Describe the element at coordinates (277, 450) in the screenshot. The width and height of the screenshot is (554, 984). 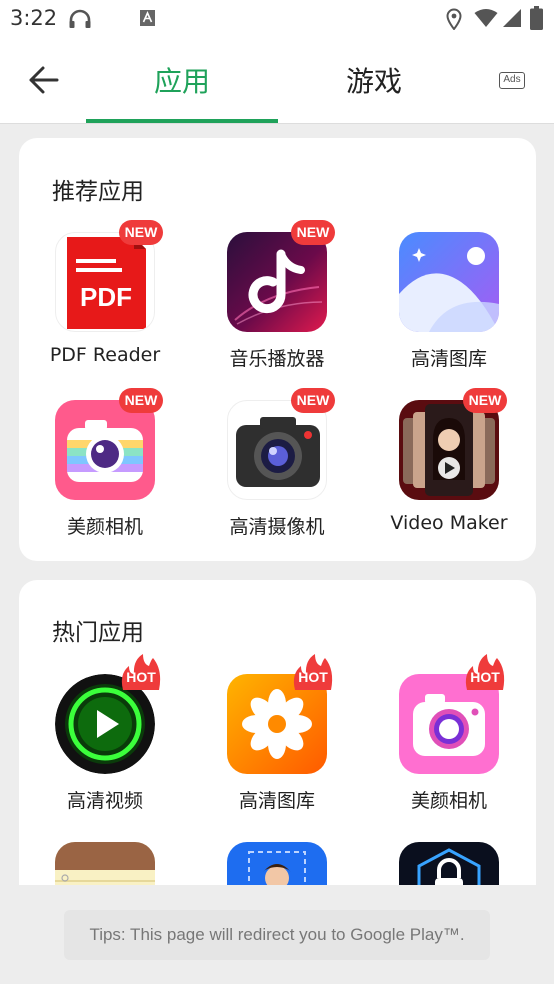
I see `camera-icon` at that location.